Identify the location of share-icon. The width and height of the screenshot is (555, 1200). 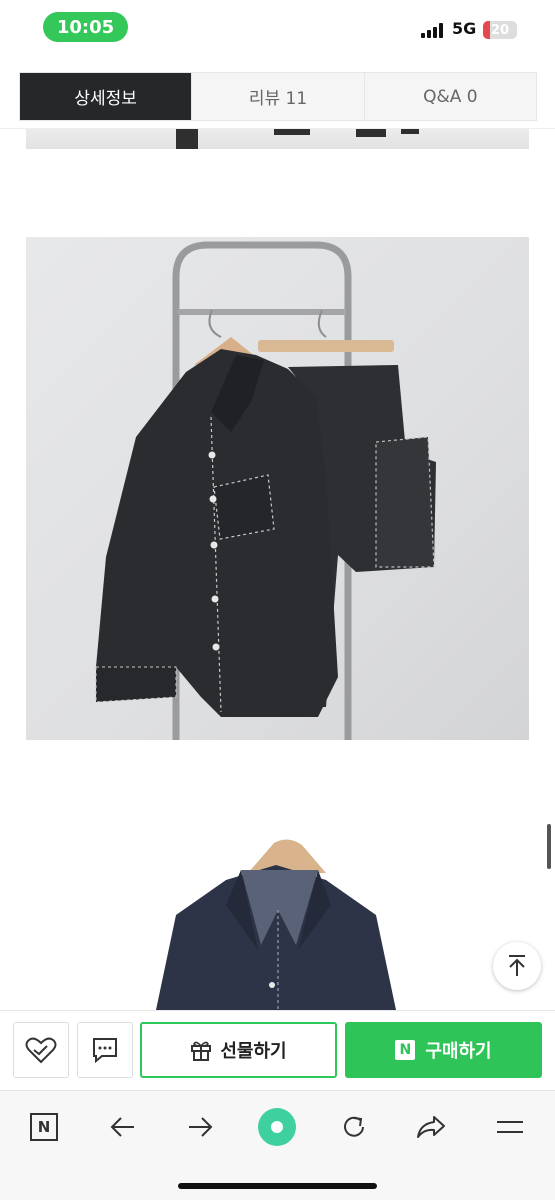
(431, 1127).